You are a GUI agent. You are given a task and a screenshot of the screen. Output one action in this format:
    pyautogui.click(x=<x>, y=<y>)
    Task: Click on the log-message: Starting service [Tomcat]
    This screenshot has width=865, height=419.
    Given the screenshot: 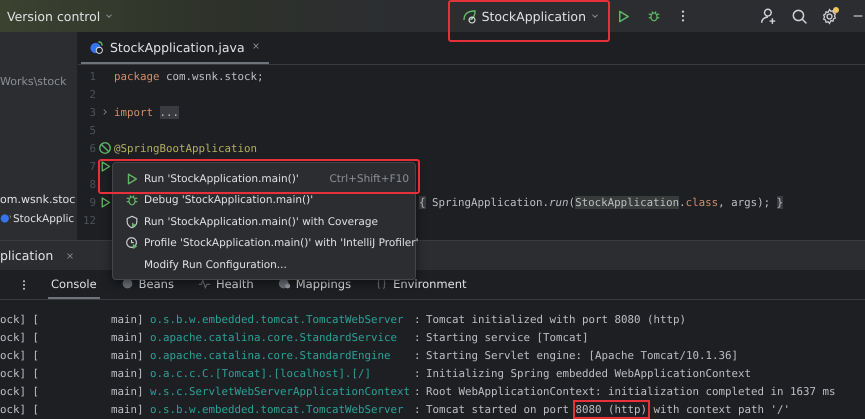 What is the action you would take?
    pyautogui.click(x=507, y=337)
    